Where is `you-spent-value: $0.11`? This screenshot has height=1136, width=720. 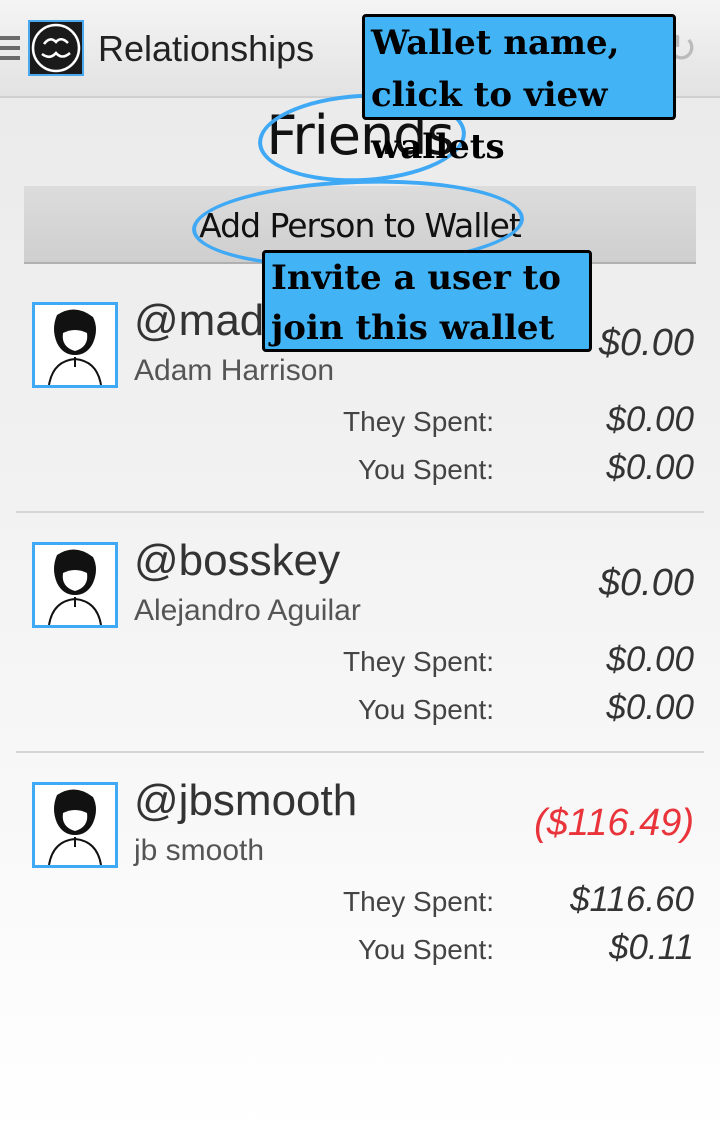
you-spent-value: $0.11 is located at coordinates (651, 947).